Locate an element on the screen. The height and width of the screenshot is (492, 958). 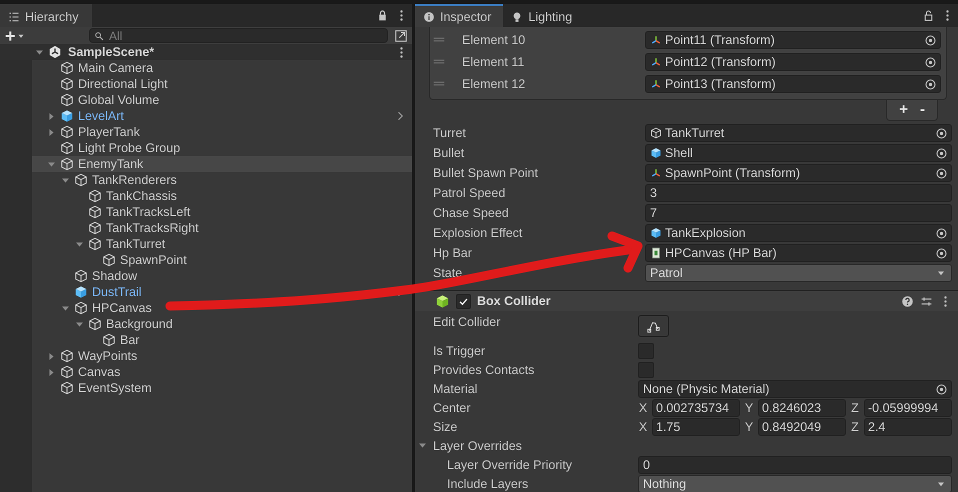
field-label: Material is located at coordinates (455, 389).